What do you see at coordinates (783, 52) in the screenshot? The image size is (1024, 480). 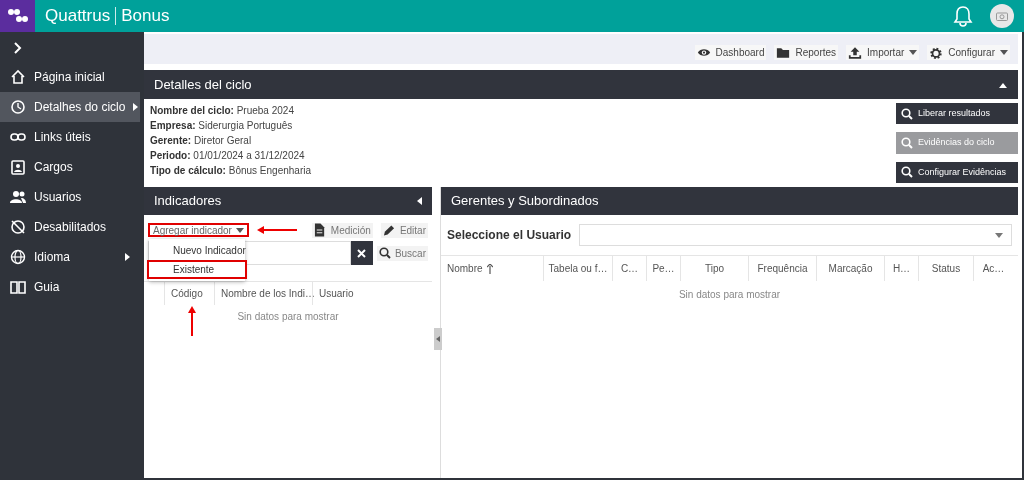 I see `folder-icon` at bounding box center [783, 52].